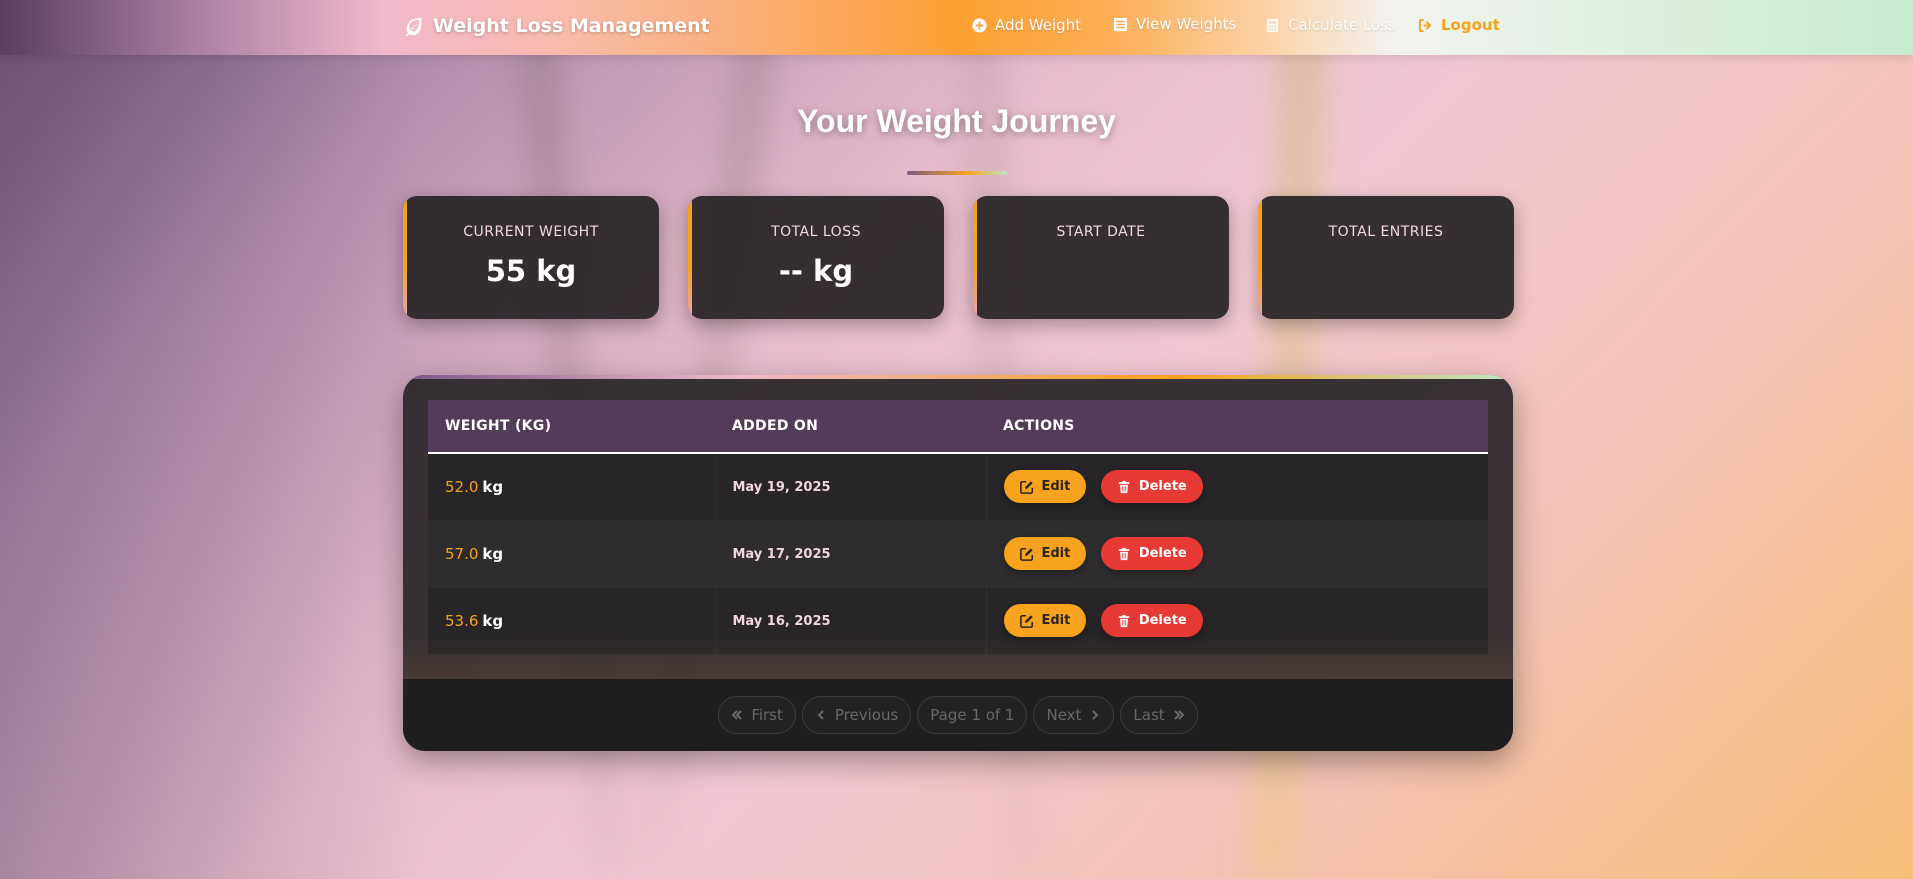 The width and height of the screenshot is (1913, 879). What do you see at coordinates (1149, 715) in the screenshot?
I see `last-page-label: Last` at bounding box center [1149, 715].